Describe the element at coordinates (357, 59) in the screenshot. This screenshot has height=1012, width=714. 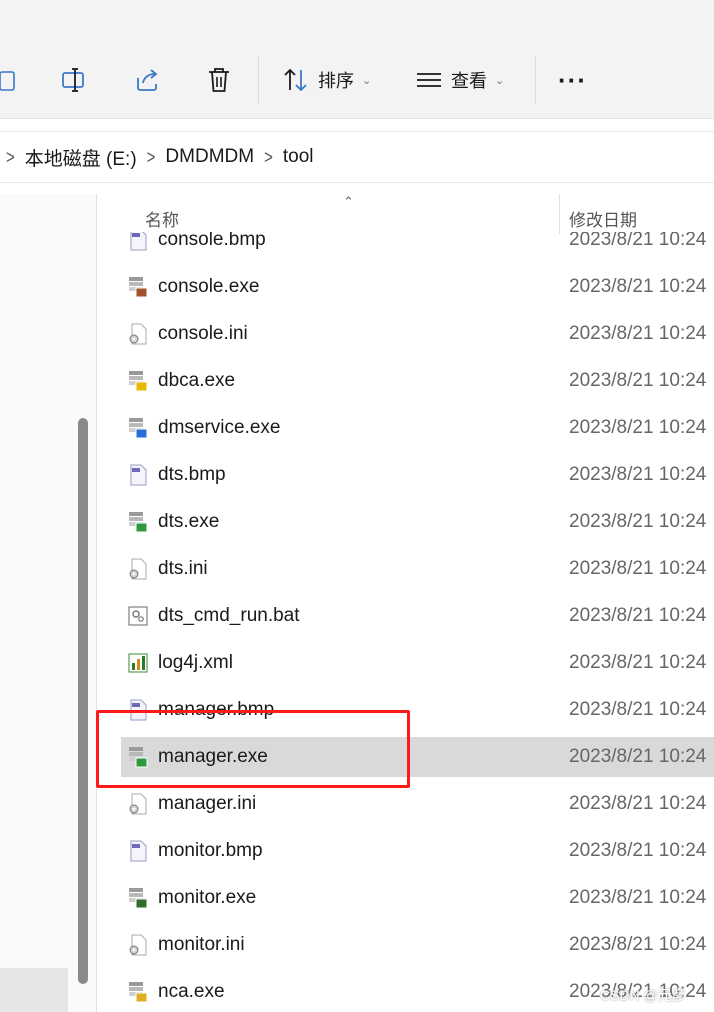
I see `command-bar: 排序 ⌄ 查看 ⌄ ···` at that location.